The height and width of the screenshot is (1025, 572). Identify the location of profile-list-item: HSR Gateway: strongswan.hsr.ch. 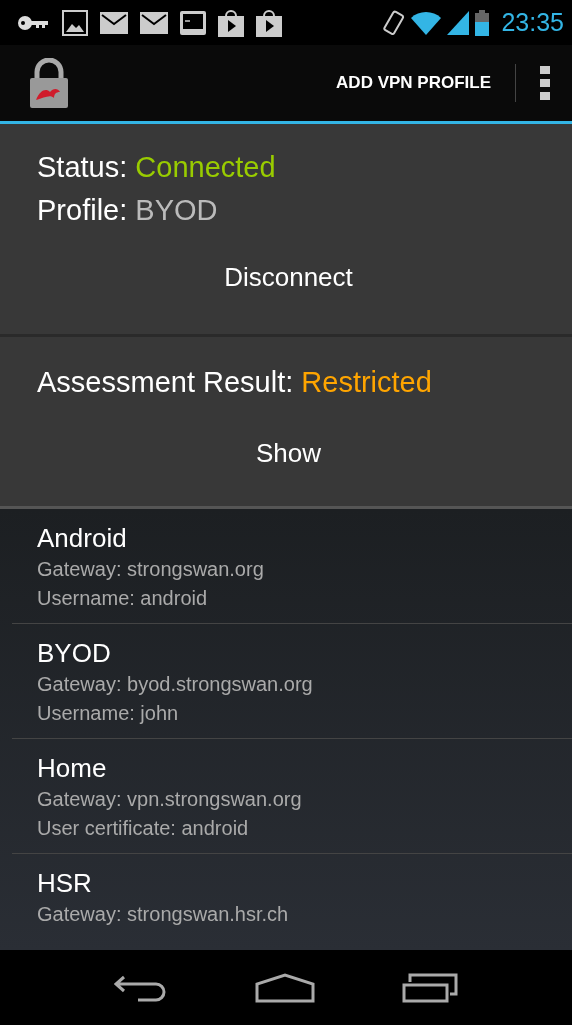
(292, 896).